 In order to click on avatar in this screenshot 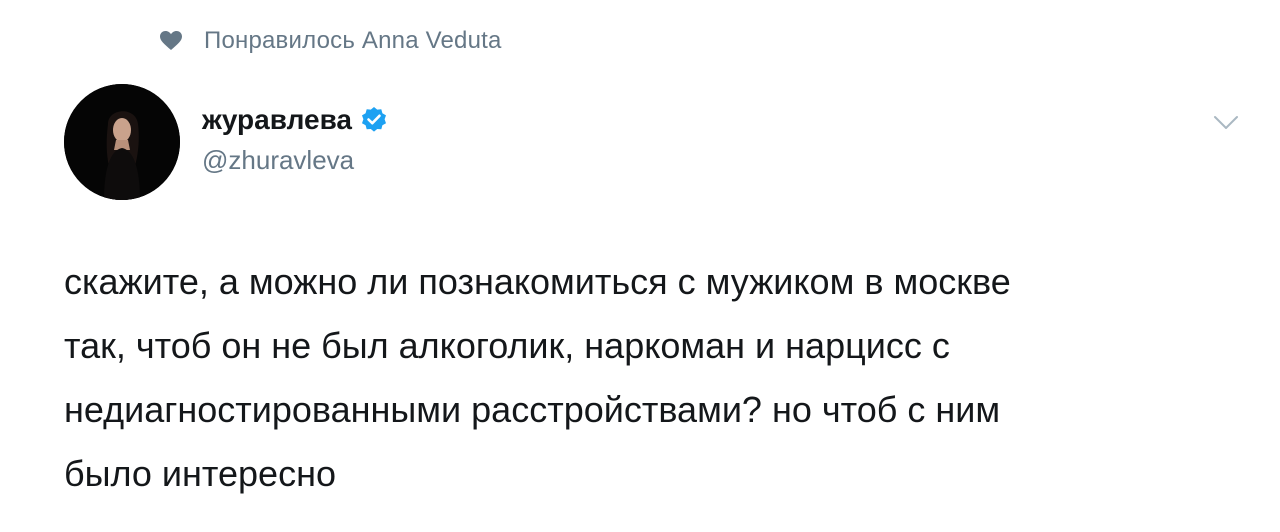, I will do `click(122, 142)`.